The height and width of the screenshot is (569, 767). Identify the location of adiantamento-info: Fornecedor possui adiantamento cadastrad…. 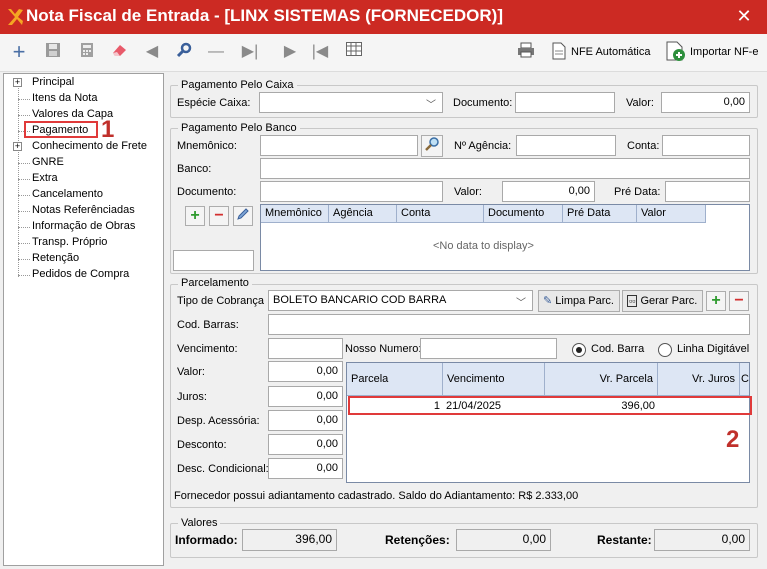
(376, 496).